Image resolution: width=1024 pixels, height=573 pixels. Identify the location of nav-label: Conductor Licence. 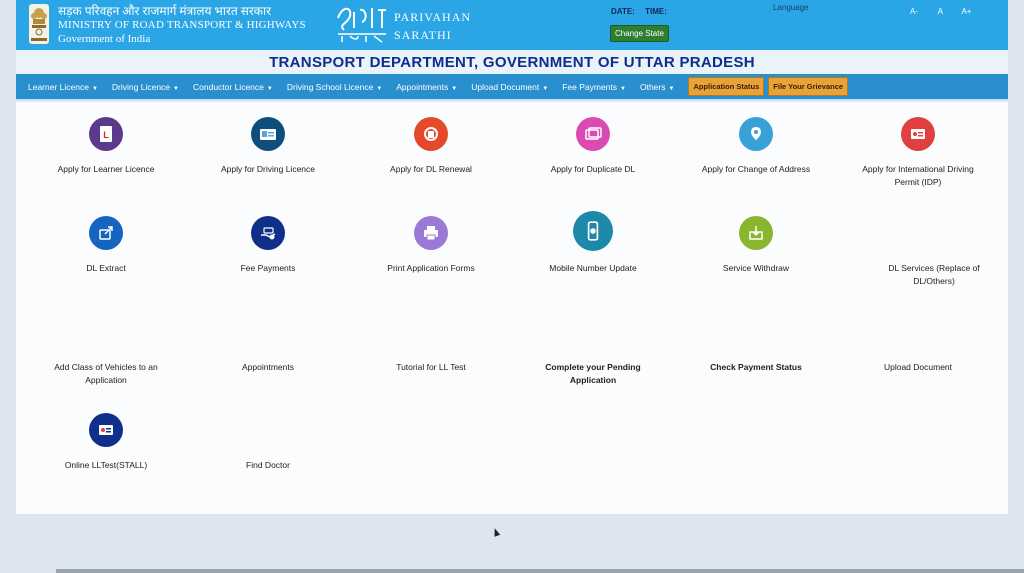
(228, 86).